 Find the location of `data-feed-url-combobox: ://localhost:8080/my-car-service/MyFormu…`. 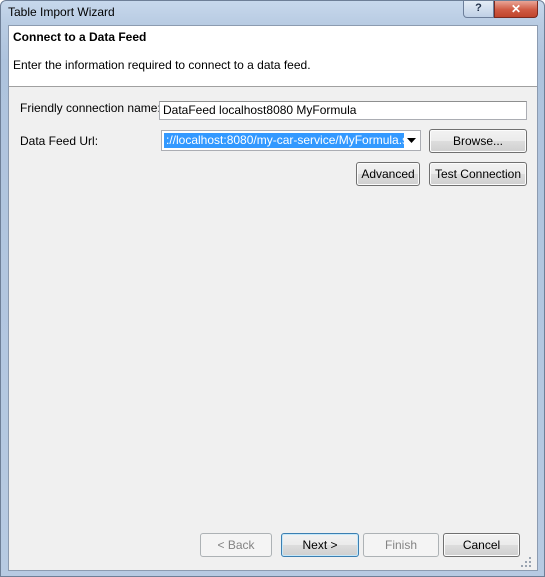

data-feed-url-combobox: ://localhost:8080/my-car-service/MyFormu… is located at coordinates (291, 140).